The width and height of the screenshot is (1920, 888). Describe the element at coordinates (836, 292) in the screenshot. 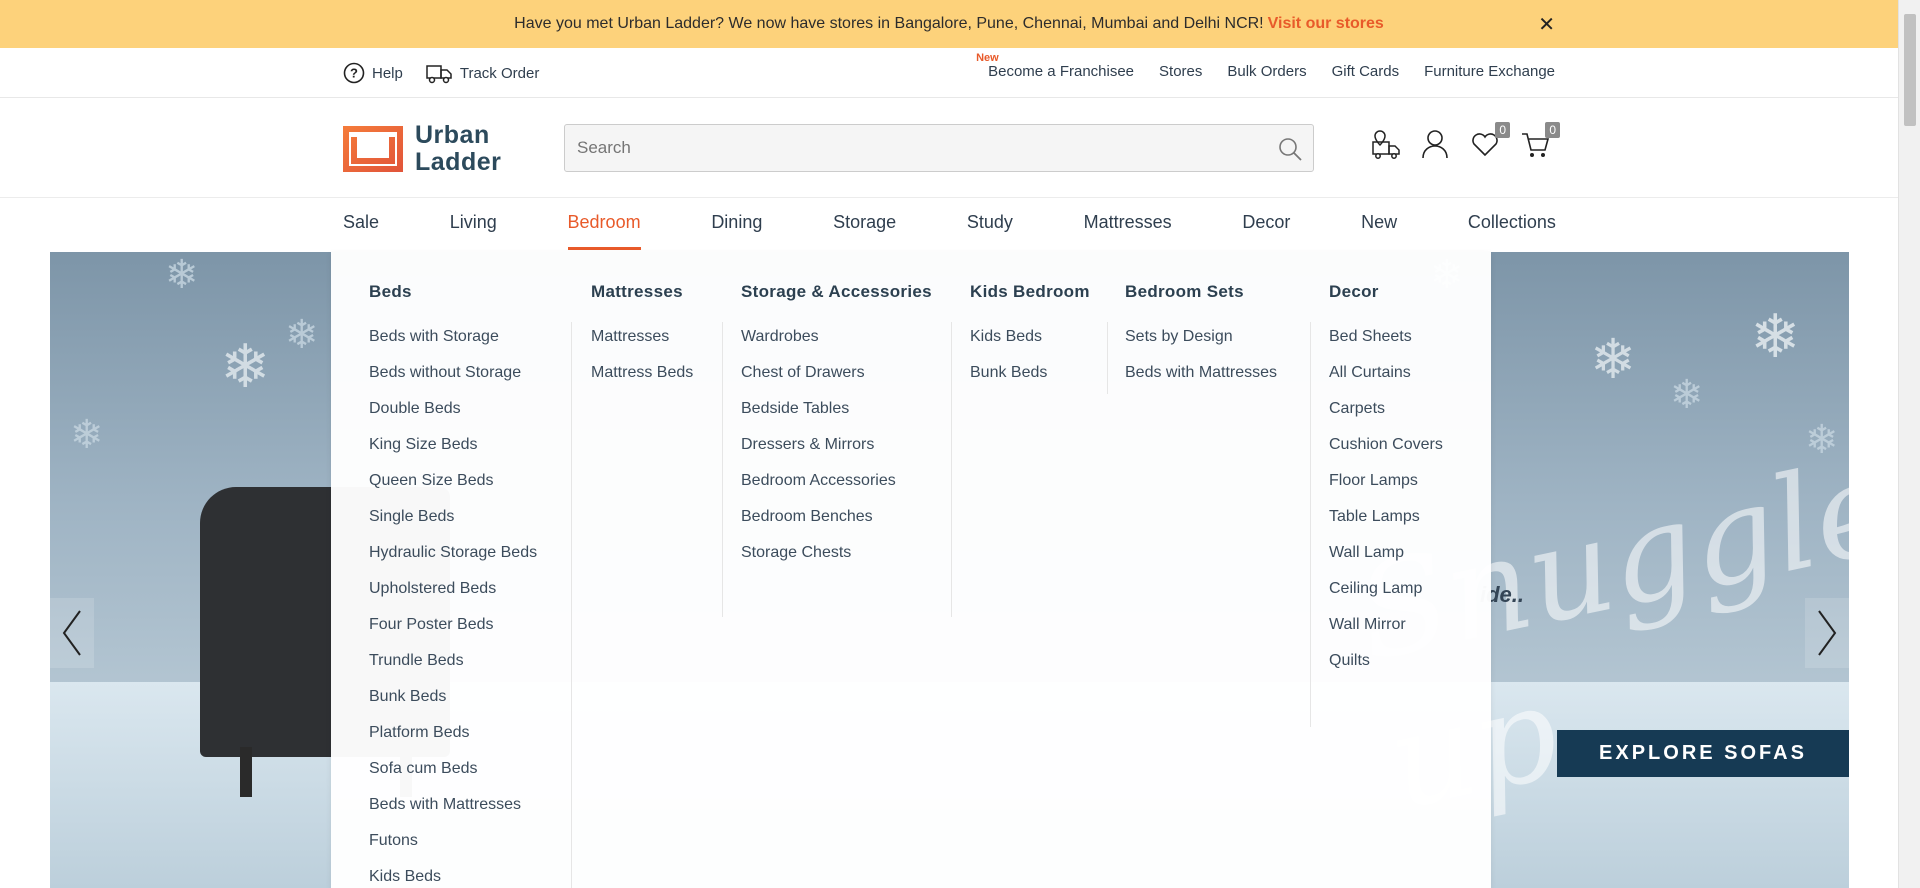

I see `menu-heading: Storage & Accessories` at that location.